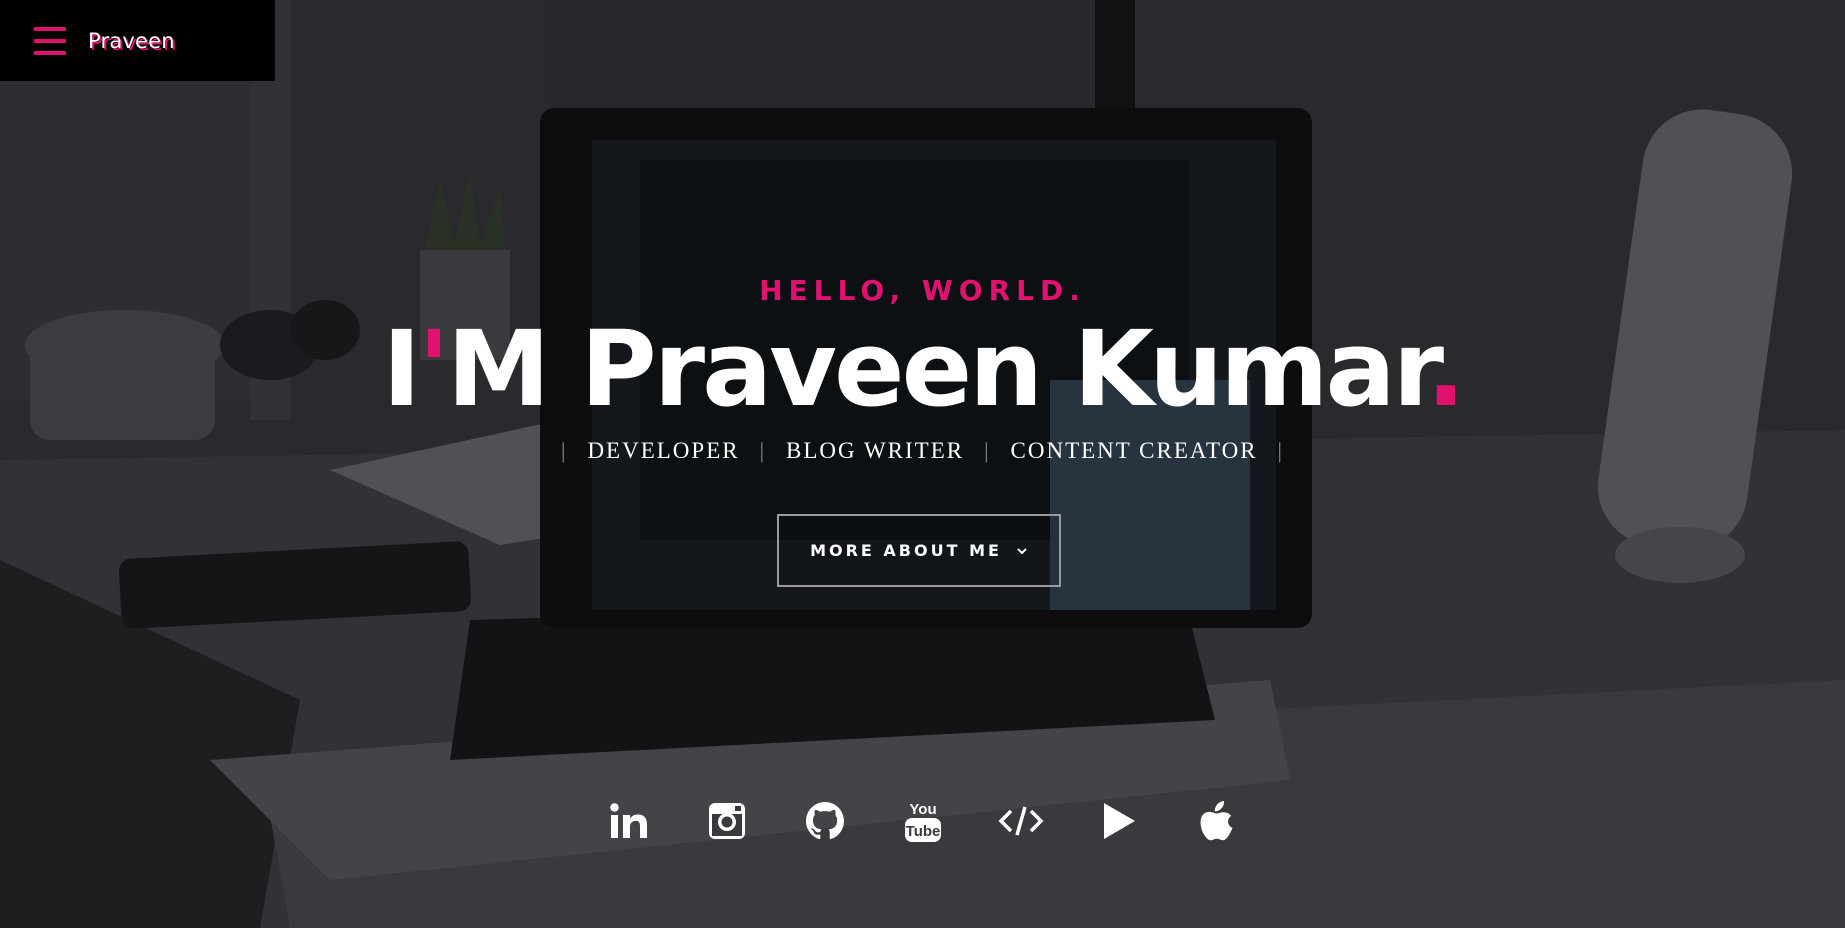 The width and height of the screenshot is (1845, 928). Describe the element at coordinates (663, 450) in the screenshot. I see `role-developer: DEVELOPER` at that location.